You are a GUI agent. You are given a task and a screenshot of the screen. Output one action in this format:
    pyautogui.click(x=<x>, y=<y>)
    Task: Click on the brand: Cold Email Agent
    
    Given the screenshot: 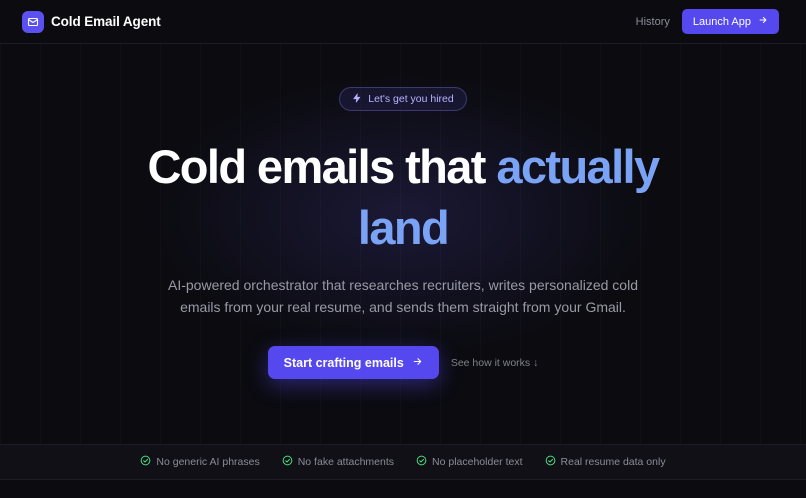 What is the action you would take?
    pyautogui.click(x=91, y=21)
    